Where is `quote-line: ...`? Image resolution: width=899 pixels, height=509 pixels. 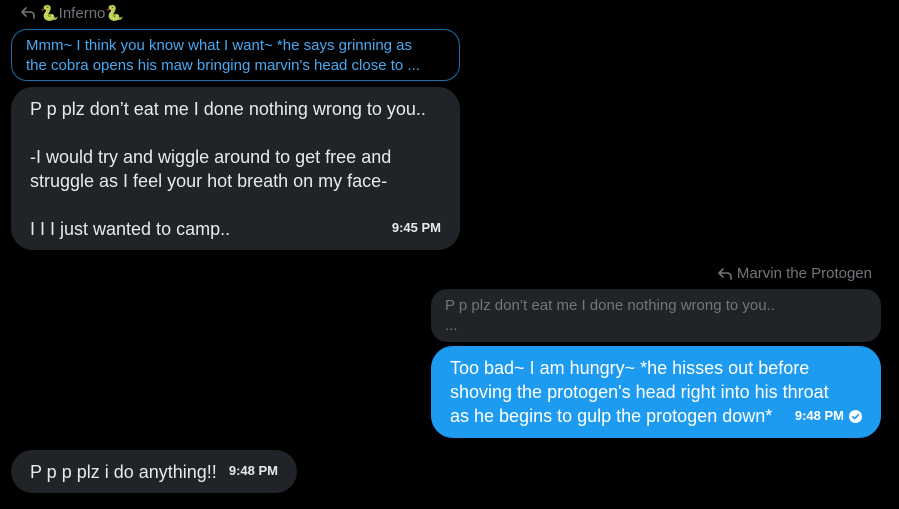
quote-line: ... is located at coordinates (451, 325).